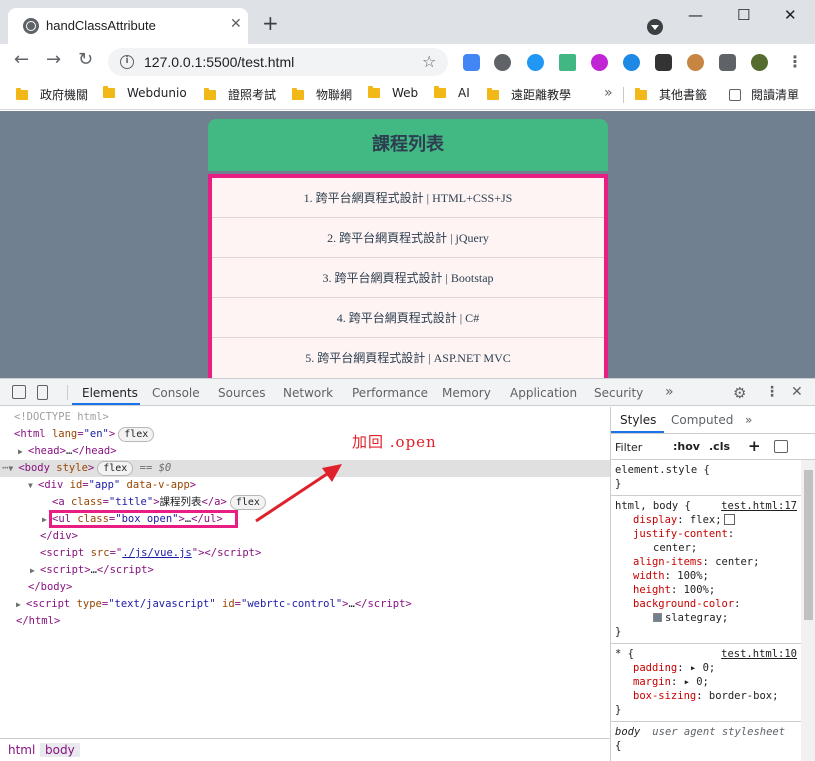 The height and width of the screenshot is (761, 815). I want to click on info-icon: i, so click(127, 62).